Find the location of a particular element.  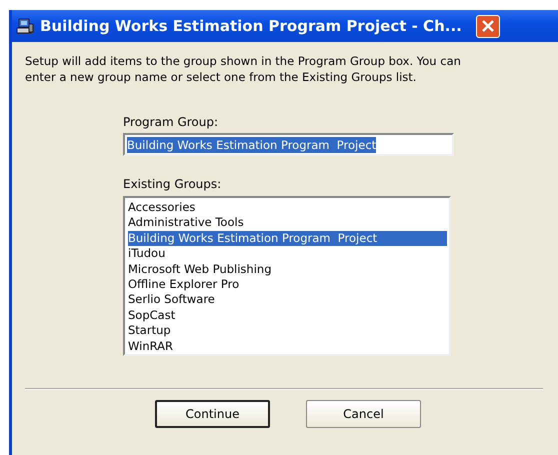

list-item: iTudou is located at coordinates (287, 254).